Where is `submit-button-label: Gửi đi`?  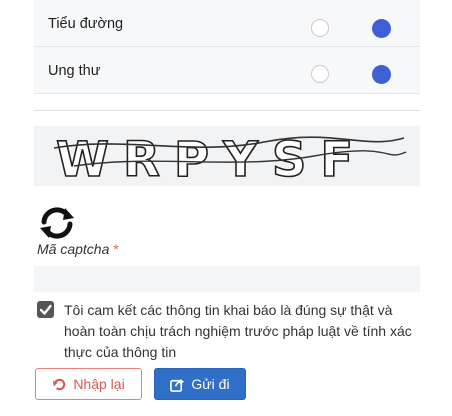 submit-button-label: Gửi đi is located at coordinates (210, 384).